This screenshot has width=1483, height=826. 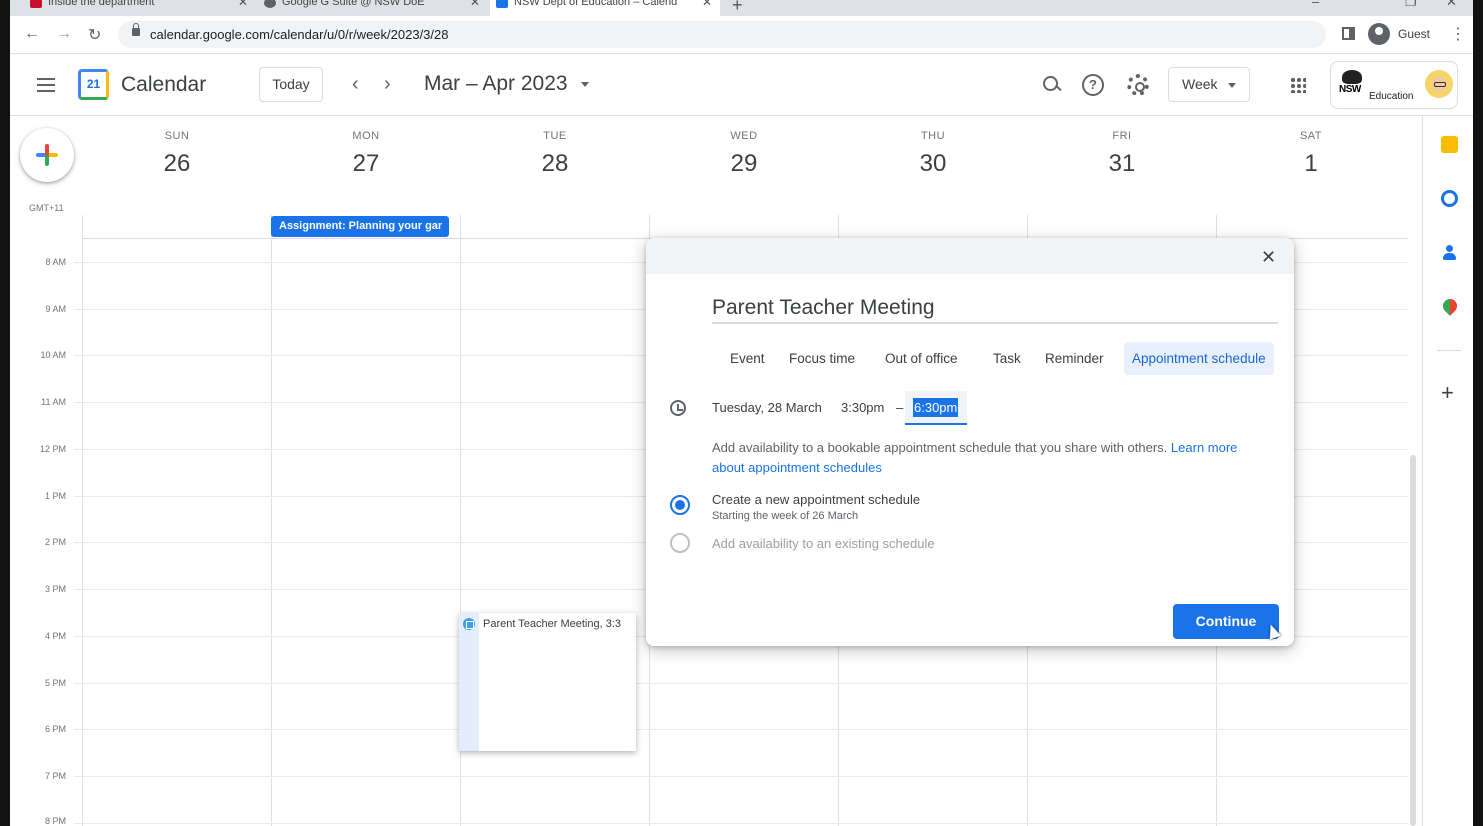 What do you see at coordinates (1447, 393) in the screenshot?
I see `get-add-ons-button: +` at bounding box center [1447, 393].